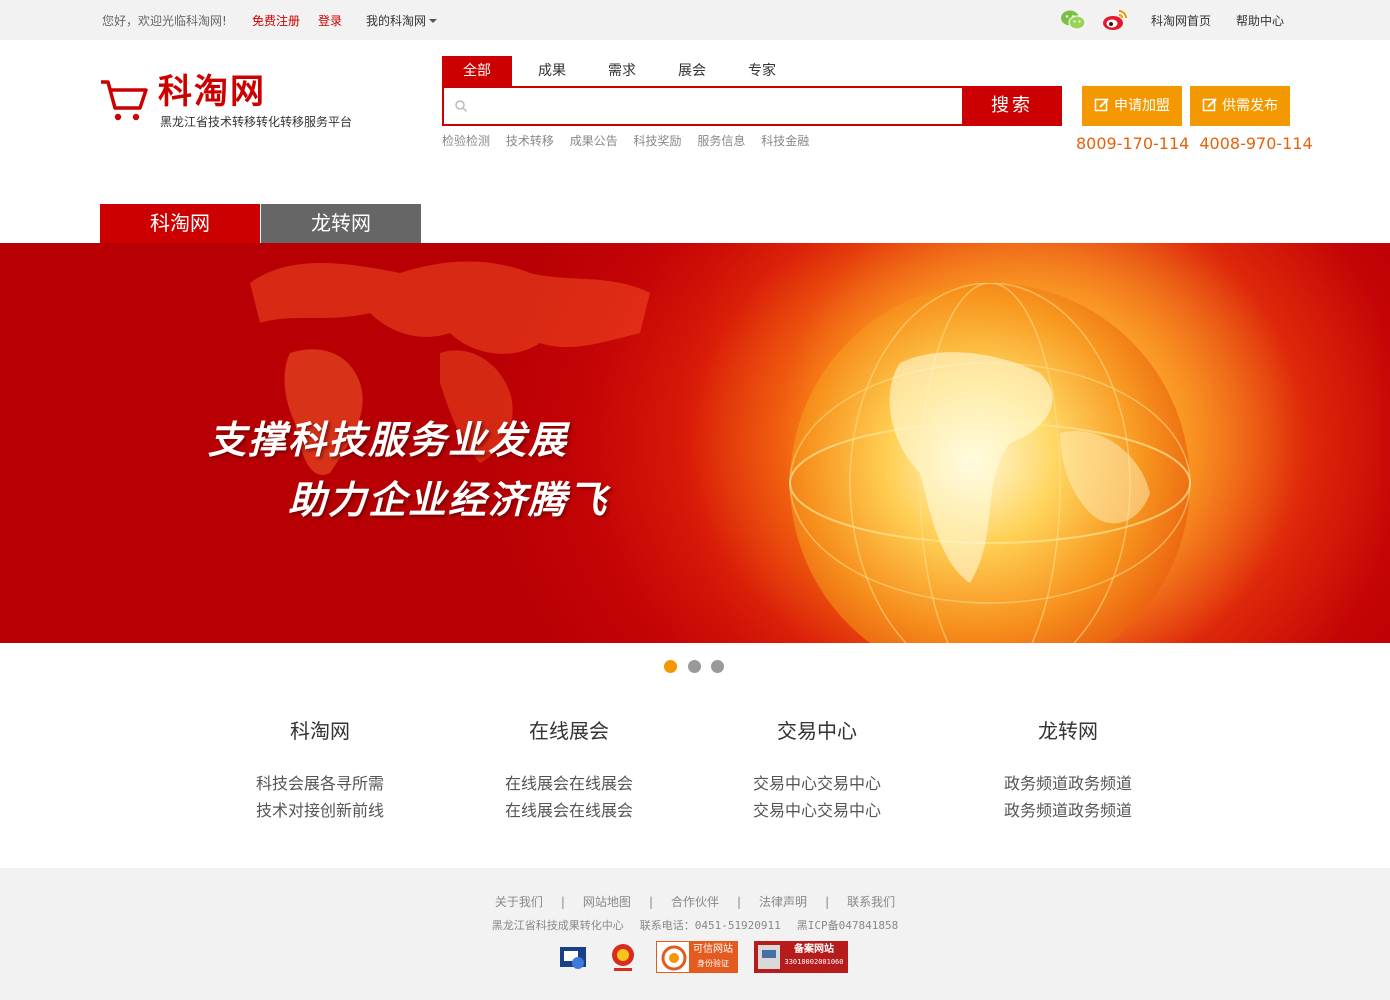 Image resolution: width=1390 pixels, height=1000 pixels. What do you see at coordinates (477, 71) in the screenshot?
I see `search-tab-all: 全部` at bounding box center [477, 71].